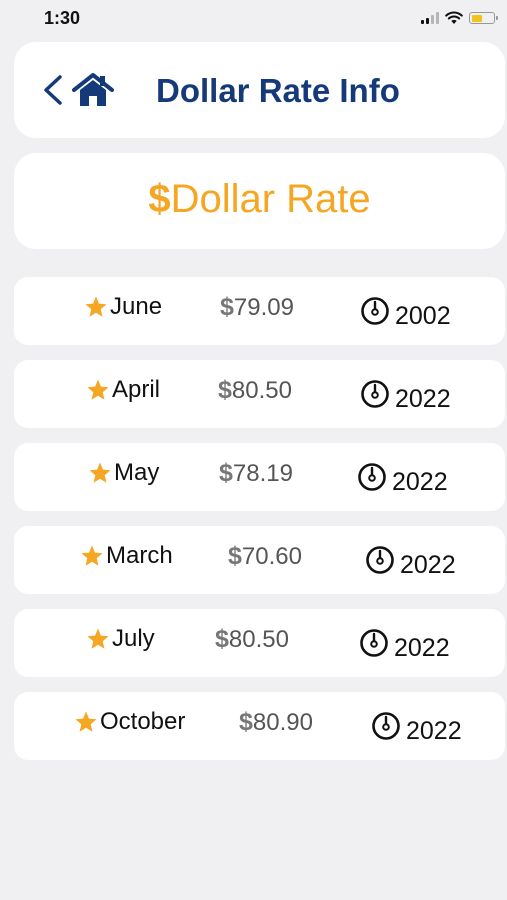  I want to click on rate-month: July, so click(120, 639).